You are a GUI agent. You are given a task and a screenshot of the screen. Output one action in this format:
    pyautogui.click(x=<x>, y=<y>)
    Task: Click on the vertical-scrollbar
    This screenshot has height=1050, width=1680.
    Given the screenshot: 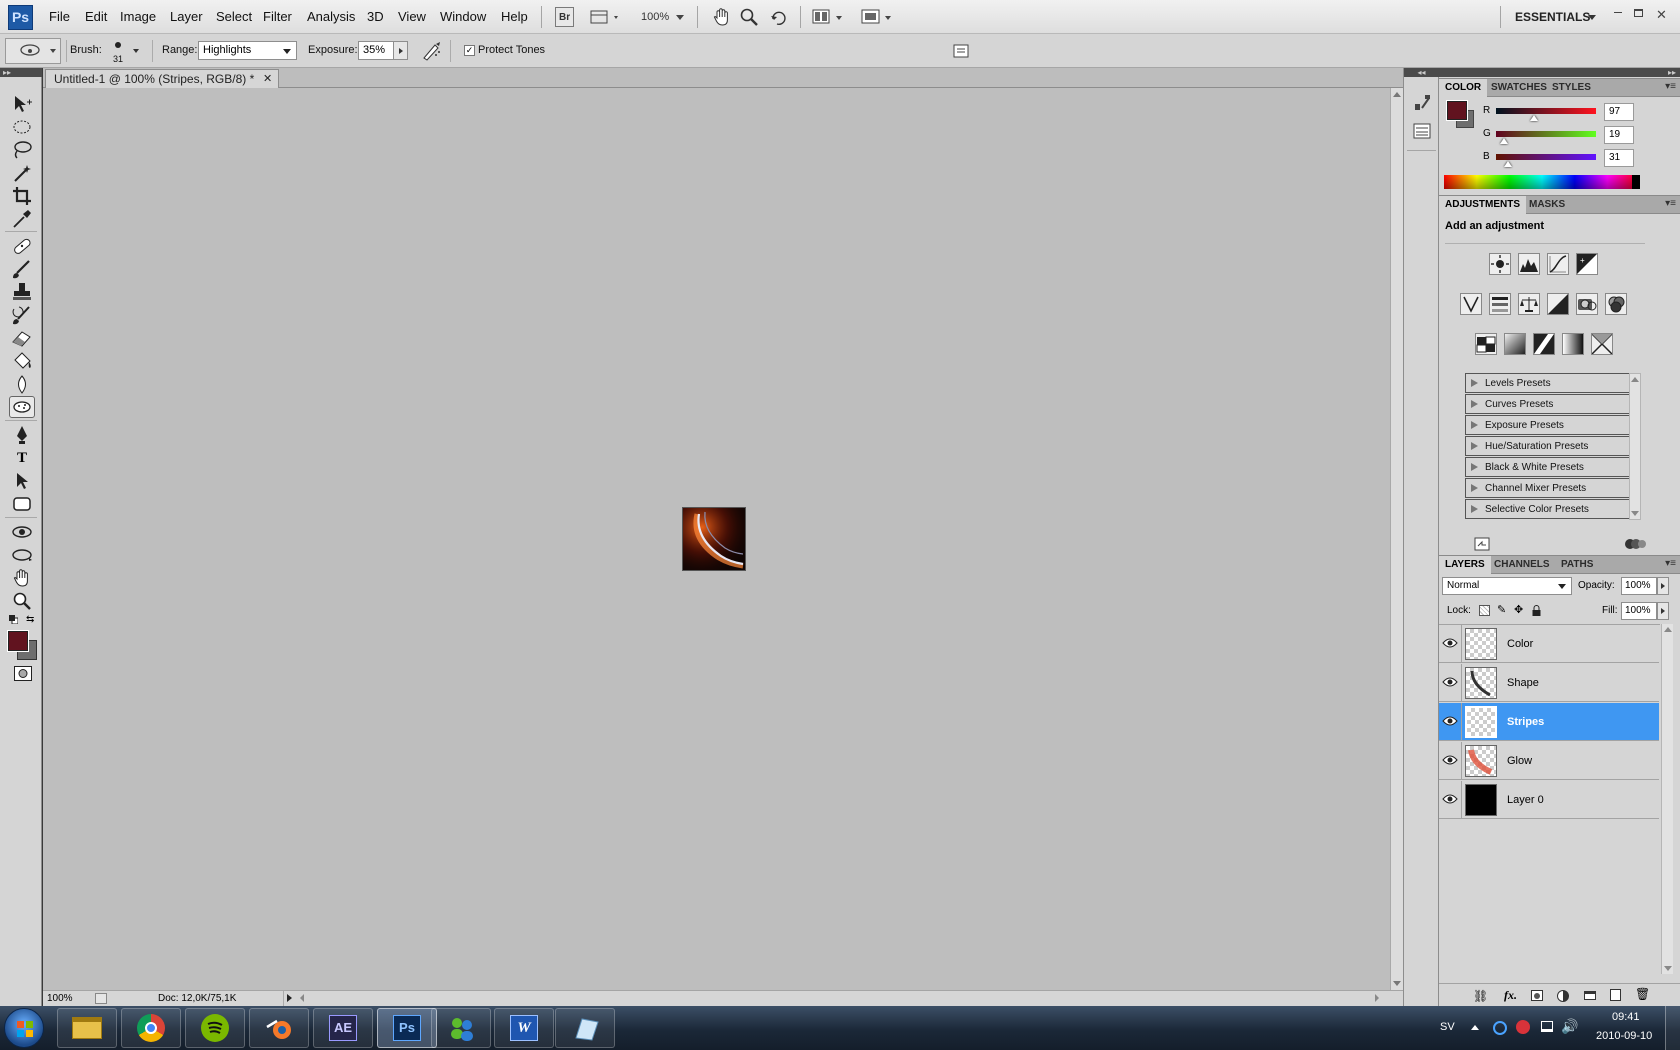 What is the action you would take?
    pyautogui.click(x=1396, y=539)
    